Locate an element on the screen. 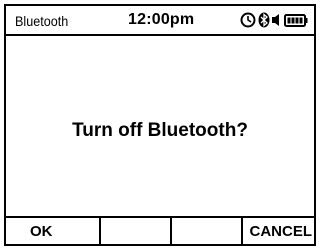 Image resolution: width=324 pixels, height=251 pixels. status-bar: Bluetooth 12:00pm is located at coordinates (160, 21).